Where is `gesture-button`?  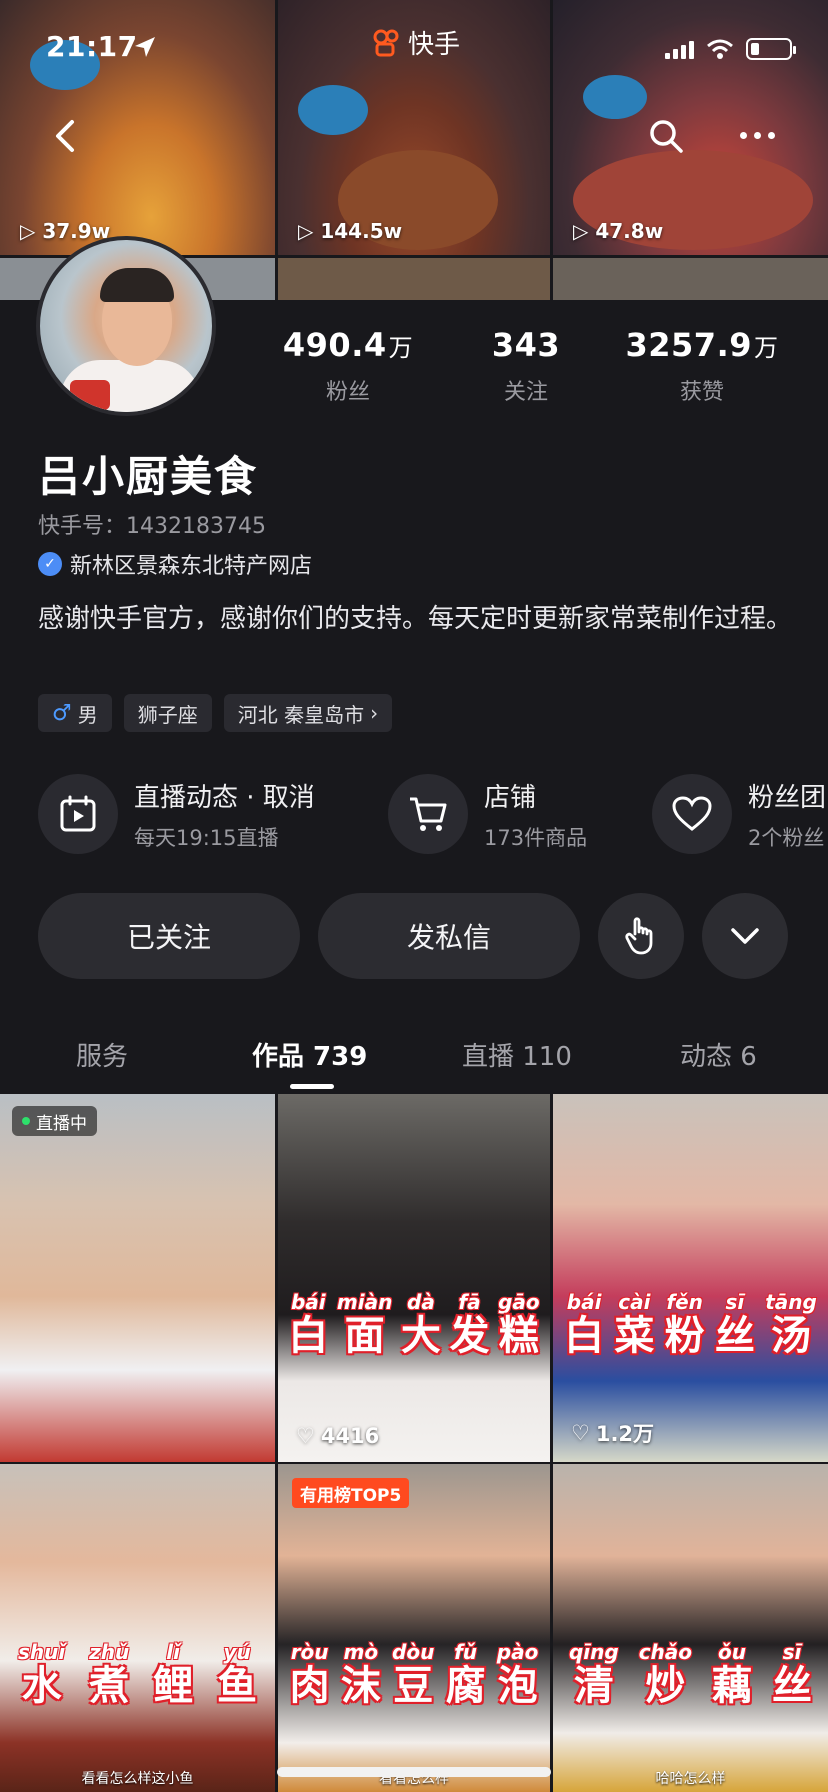
gesture-button is located at coordinates (641, 936).